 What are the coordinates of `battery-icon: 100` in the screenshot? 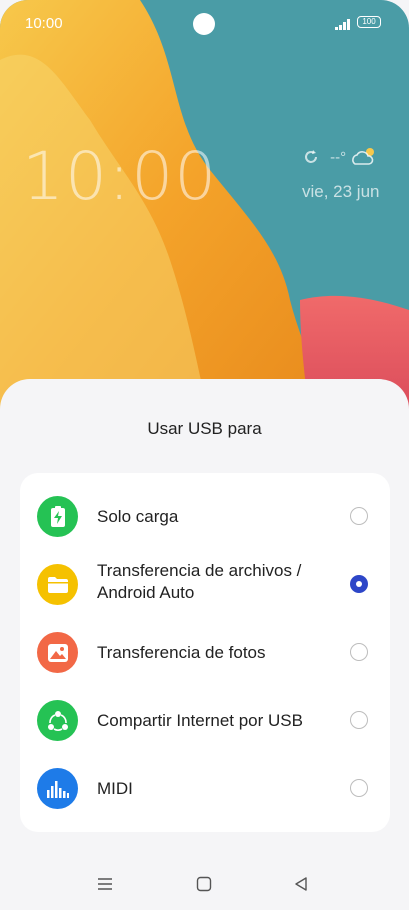 It's located at (369, 22).